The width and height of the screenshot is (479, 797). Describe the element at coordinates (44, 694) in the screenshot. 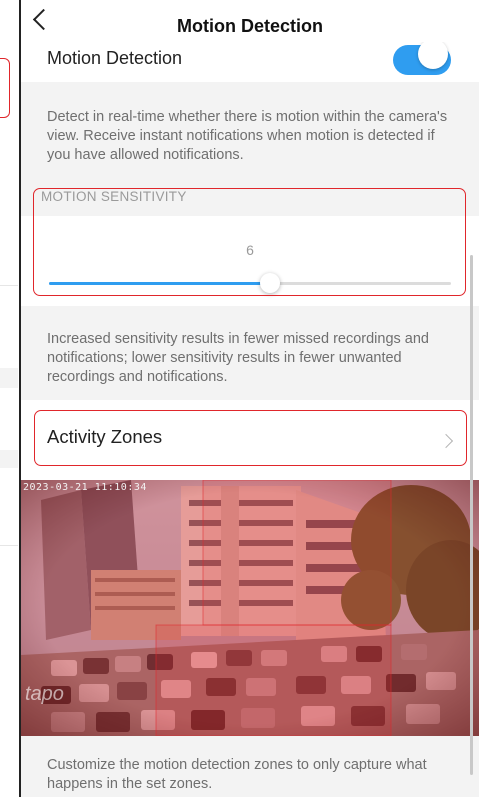

I see `tapo-watermark: tapo` at that location.